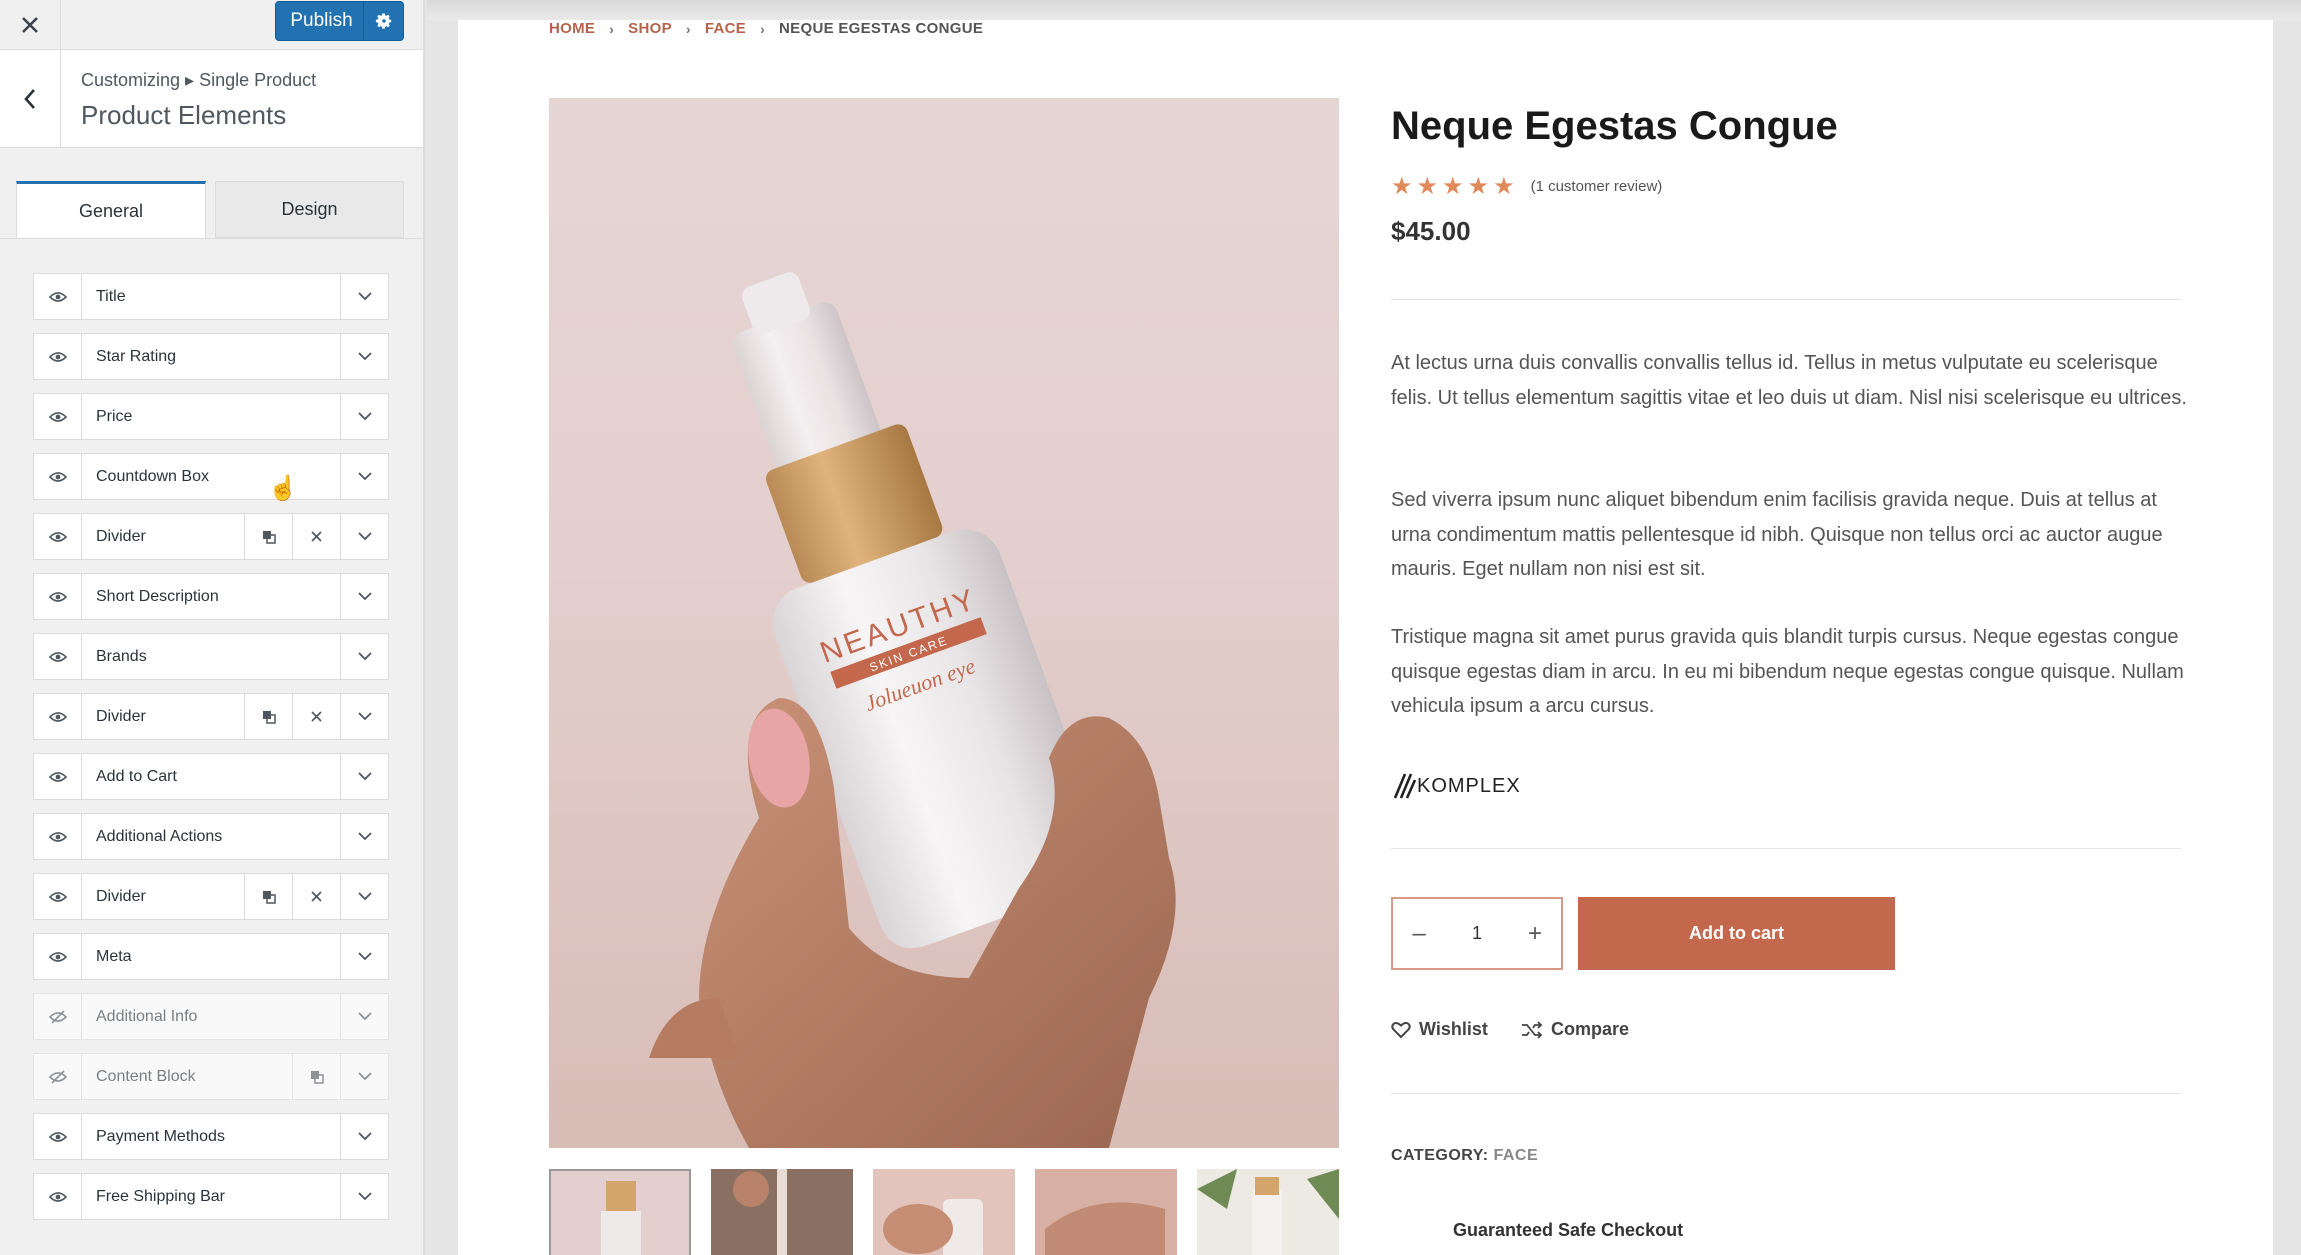 Image resolution: width=2301 pixels, height=1255 pixels. What do you see at coordinates (1590, 1029) in the screenshot?
I see `compare-label: Compare` at bounding box center [1590, 1029].